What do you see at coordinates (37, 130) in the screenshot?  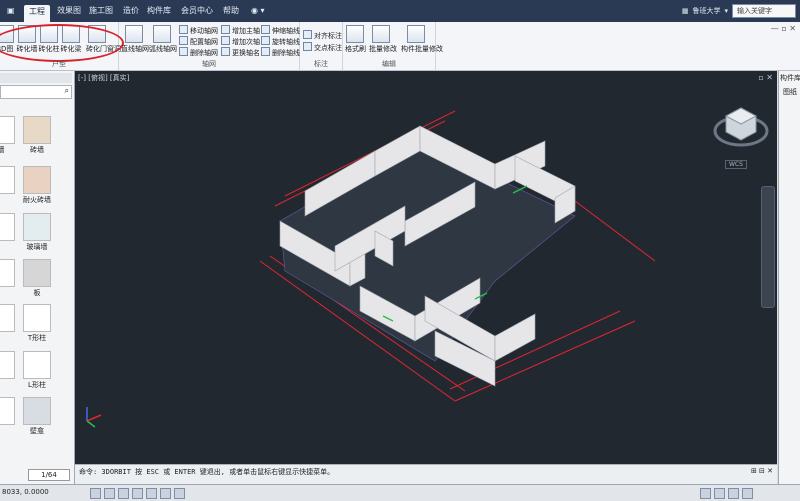 I see `brick-wall-thumb` at bounding box center [37, 130].